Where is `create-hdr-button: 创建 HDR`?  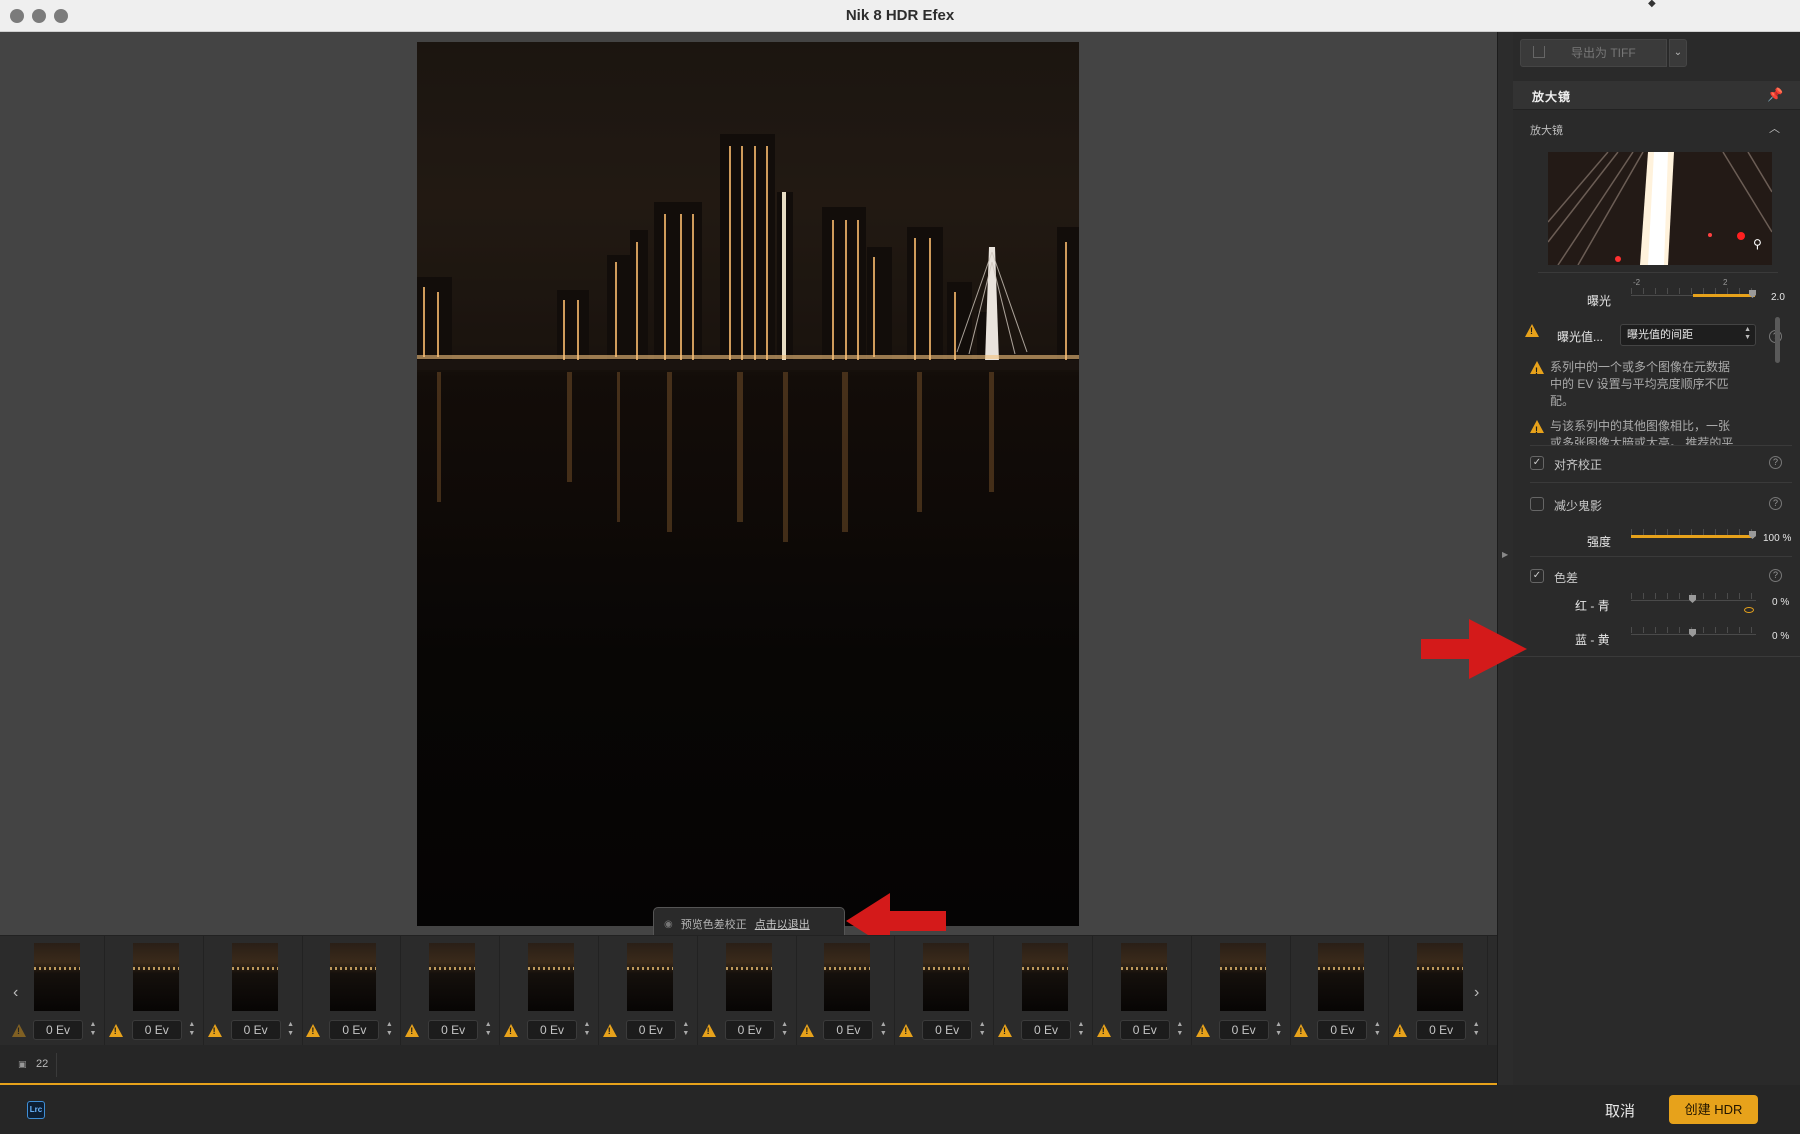
create-hdr-button: 创建 HDR is located at coordinates (1713, 1109).